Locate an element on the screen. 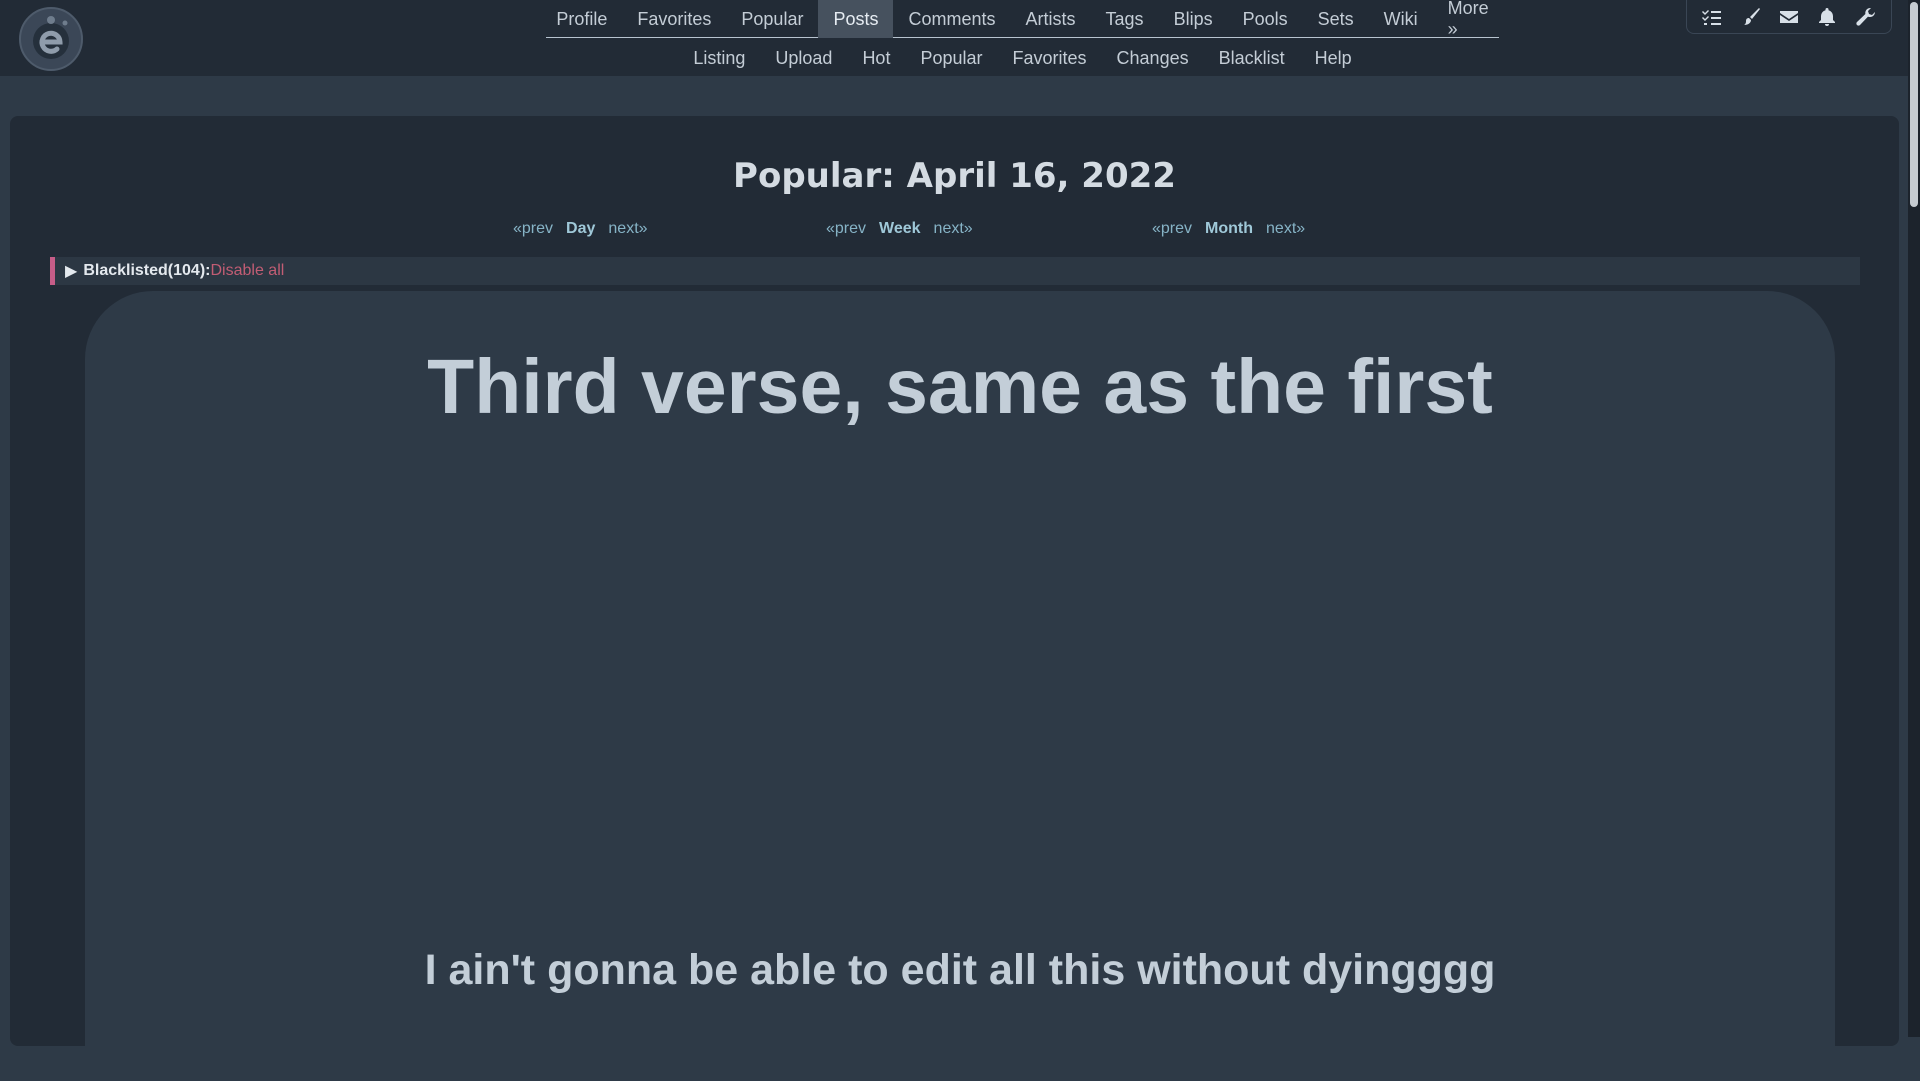 This screenshot has height=1081, width=1920. user-toolbar is located at coordinates (1789, 17).